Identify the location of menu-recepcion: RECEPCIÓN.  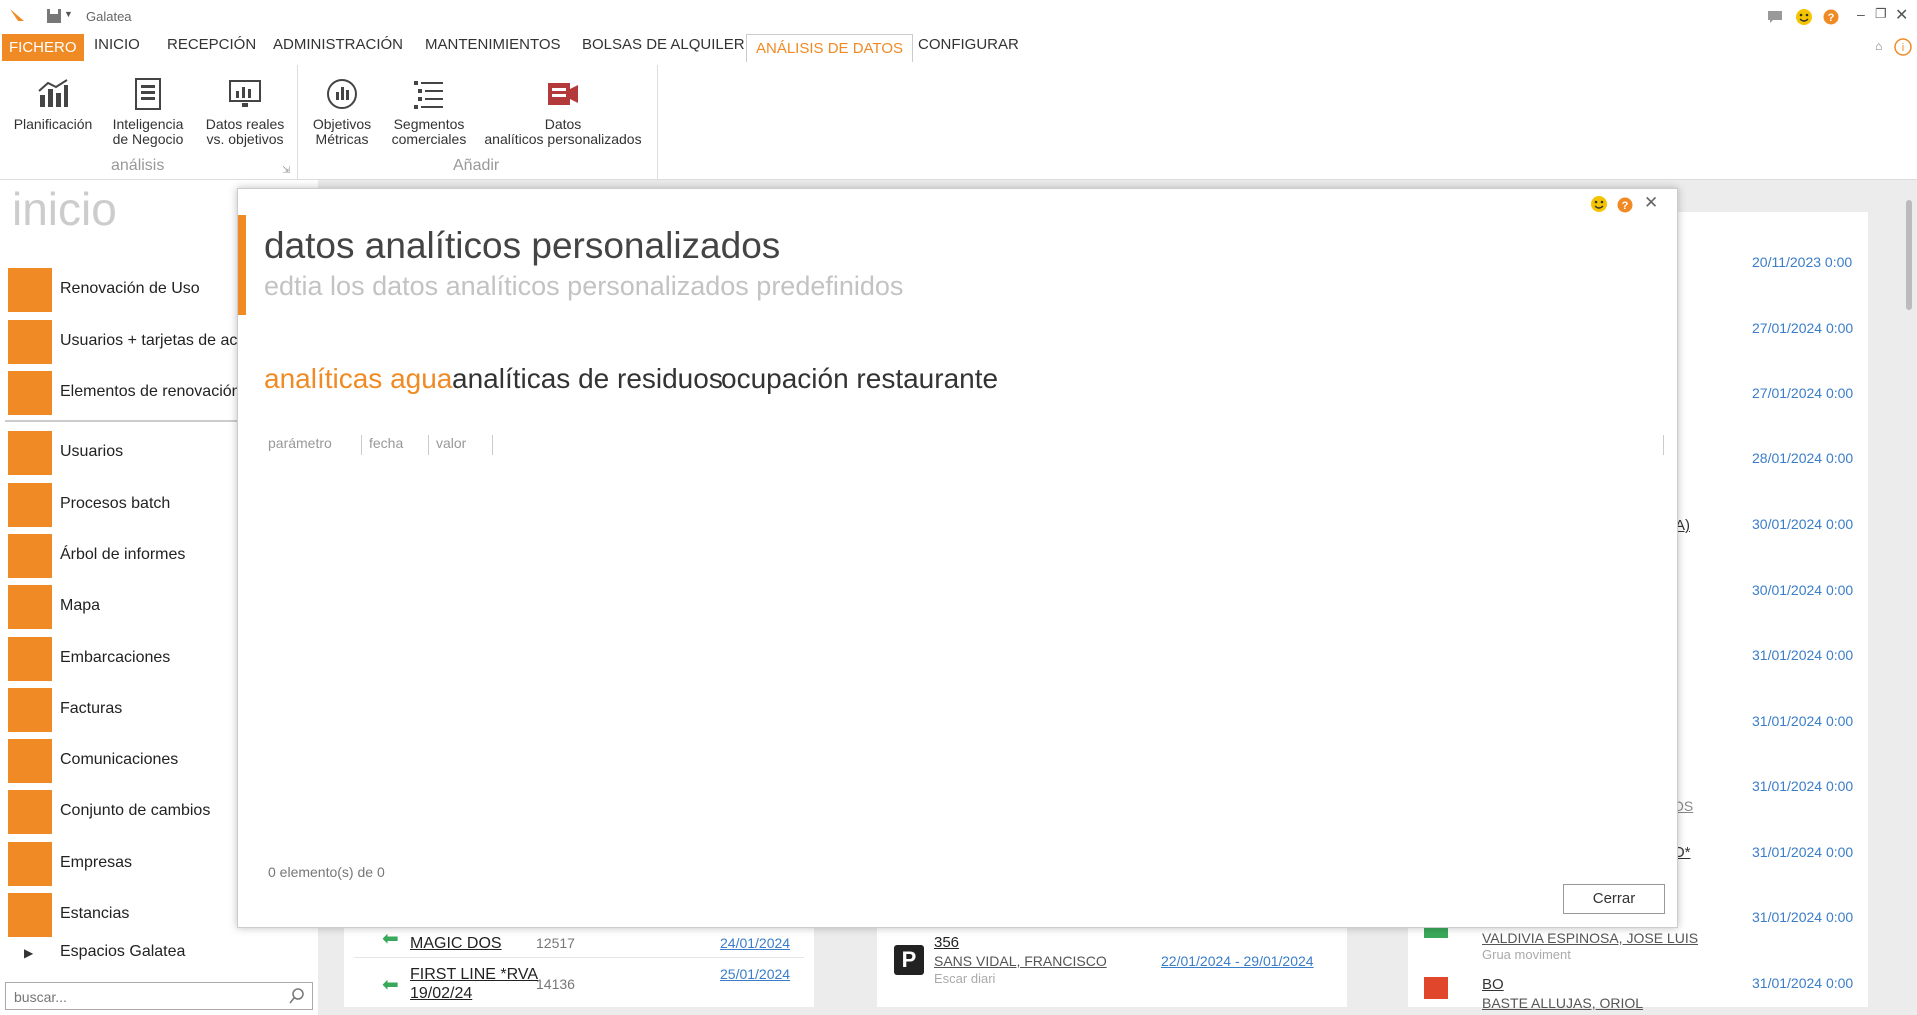
(211, 44).